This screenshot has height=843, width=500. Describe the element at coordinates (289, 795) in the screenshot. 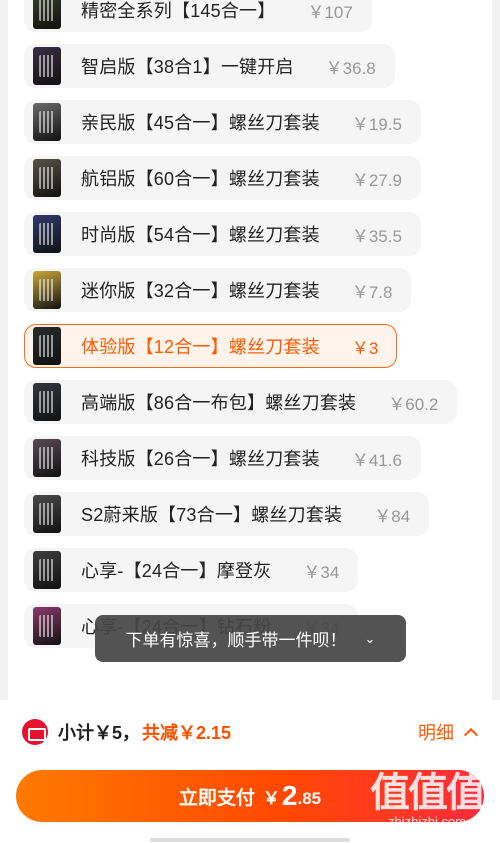

I see `pay-amount-integer: 2` at that location.